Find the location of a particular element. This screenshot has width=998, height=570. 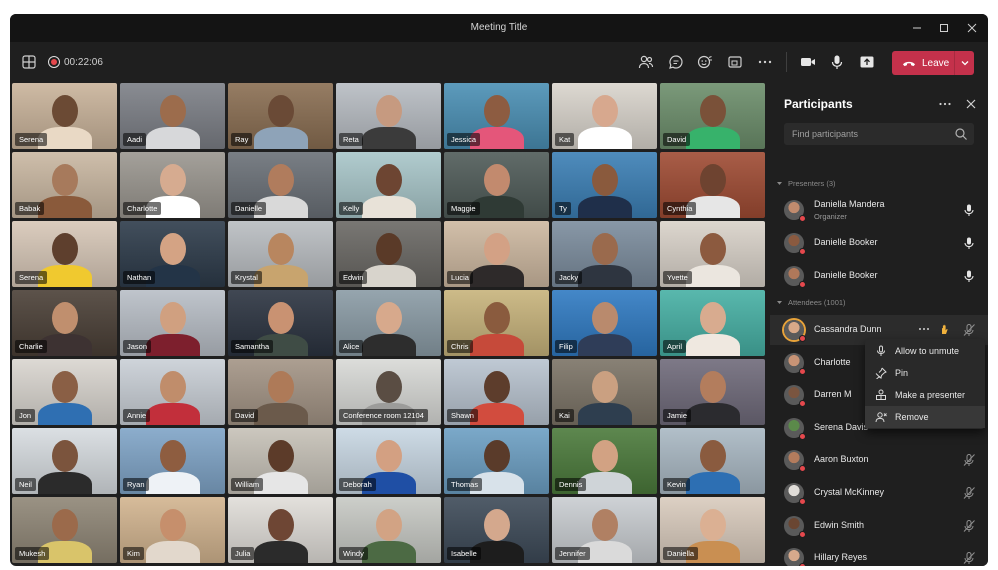

menu-item-label: Allow to unmute is located at coordinates (927, 351).